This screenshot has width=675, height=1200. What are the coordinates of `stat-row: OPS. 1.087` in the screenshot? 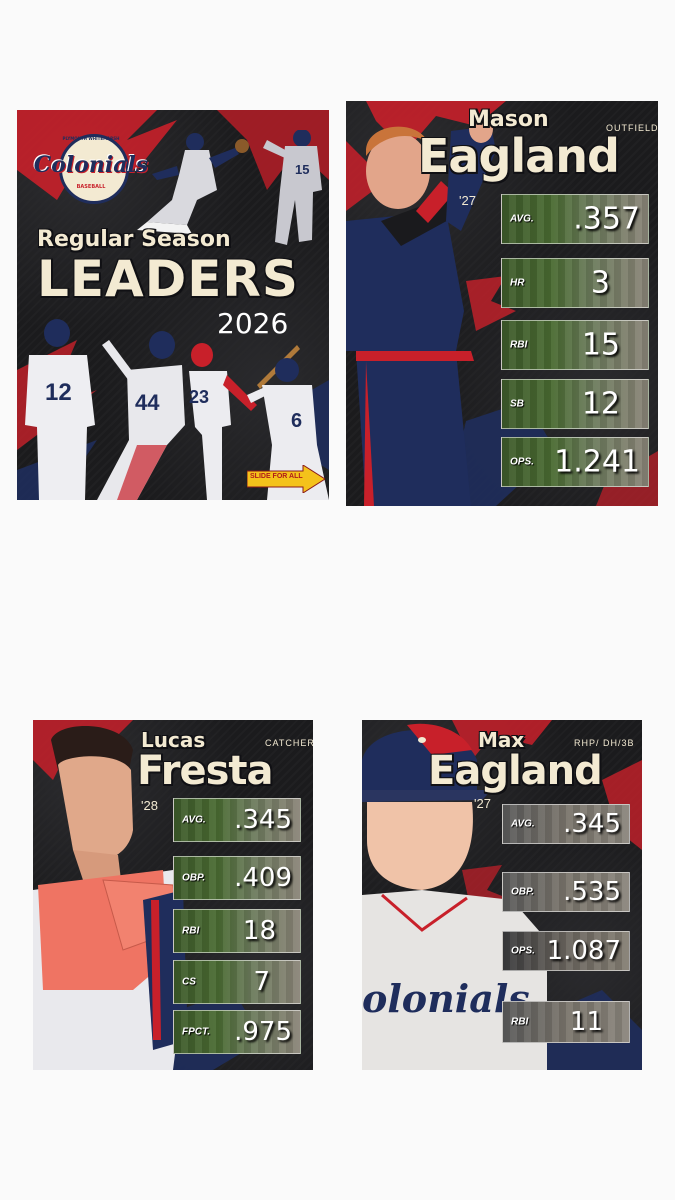 It's located at (566, 951).